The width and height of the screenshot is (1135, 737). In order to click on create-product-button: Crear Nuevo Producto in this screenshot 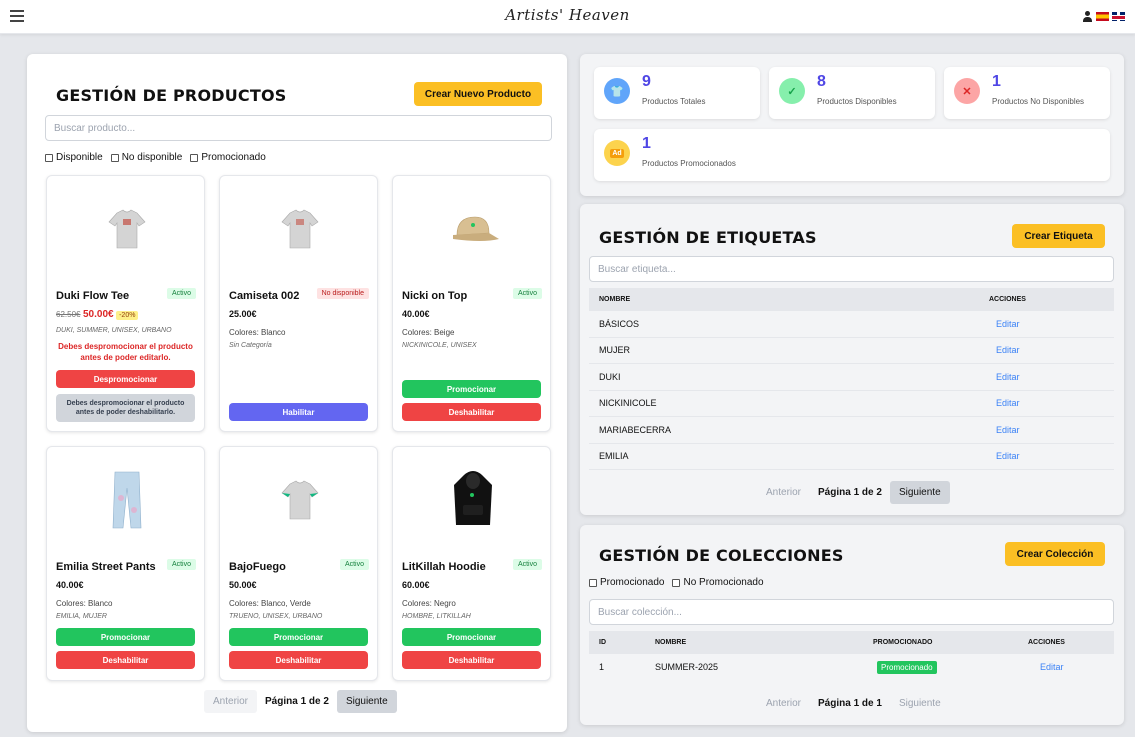, I will do `click(478, 94)`.